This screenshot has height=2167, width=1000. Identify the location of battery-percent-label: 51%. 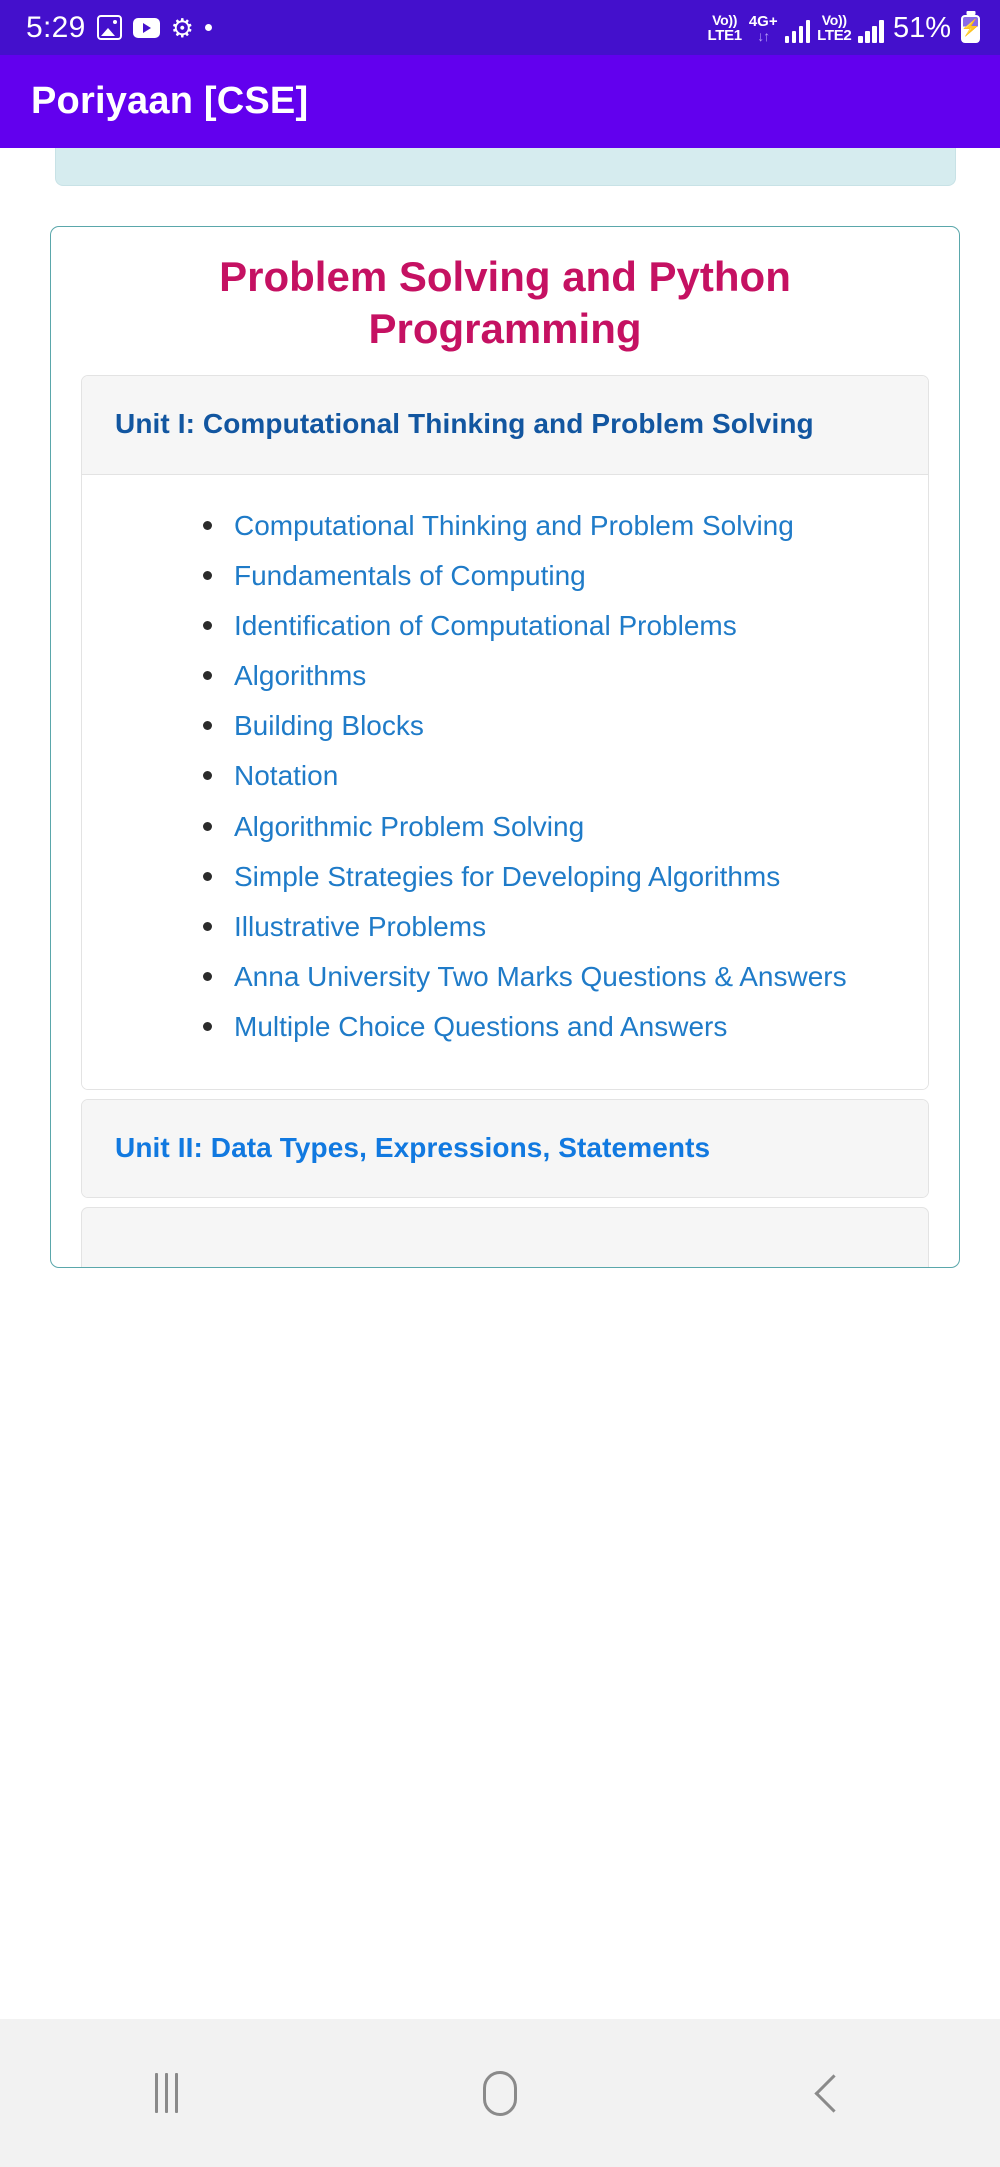
(921, 27).